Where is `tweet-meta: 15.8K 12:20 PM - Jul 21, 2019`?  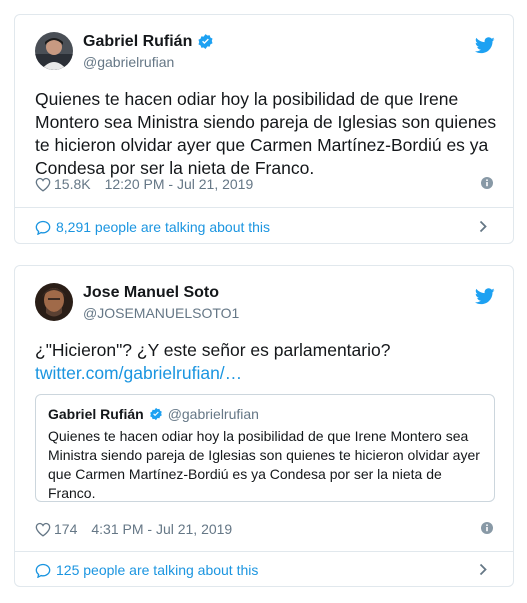
tweet-meta: 15.8K 12:20 PM - Jul 21, 2019 is located at coordinates (264, 184).